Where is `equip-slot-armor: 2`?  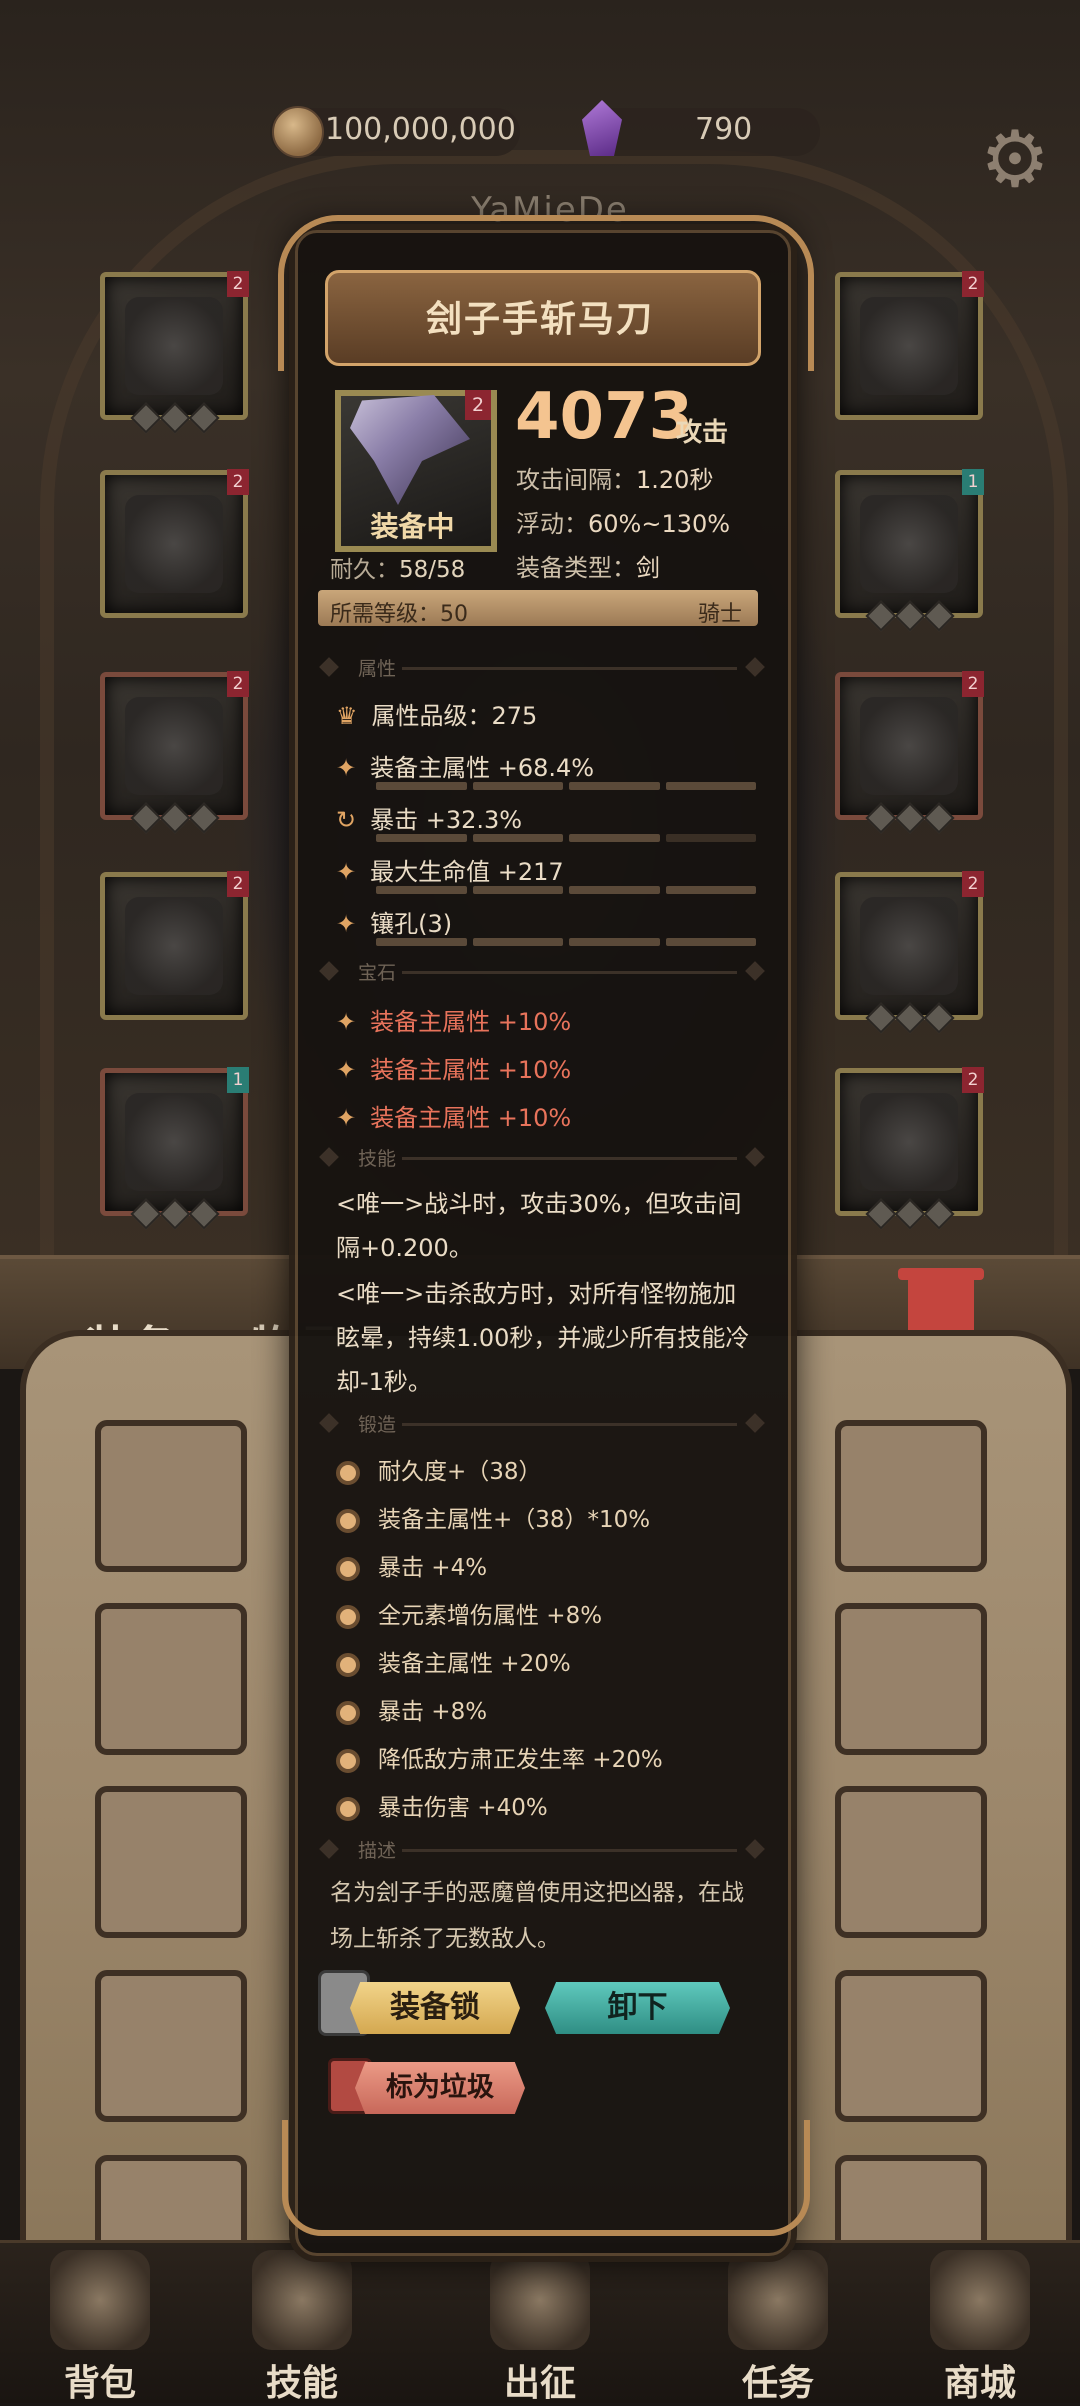
equip-slot-armor: 2 is located at coordinates (174, 752).